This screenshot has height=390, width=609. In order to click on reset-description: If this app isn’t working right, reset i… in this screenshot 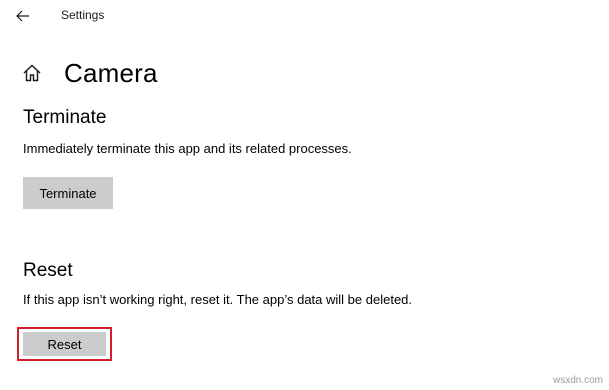, I will do `click(218, 299)`.